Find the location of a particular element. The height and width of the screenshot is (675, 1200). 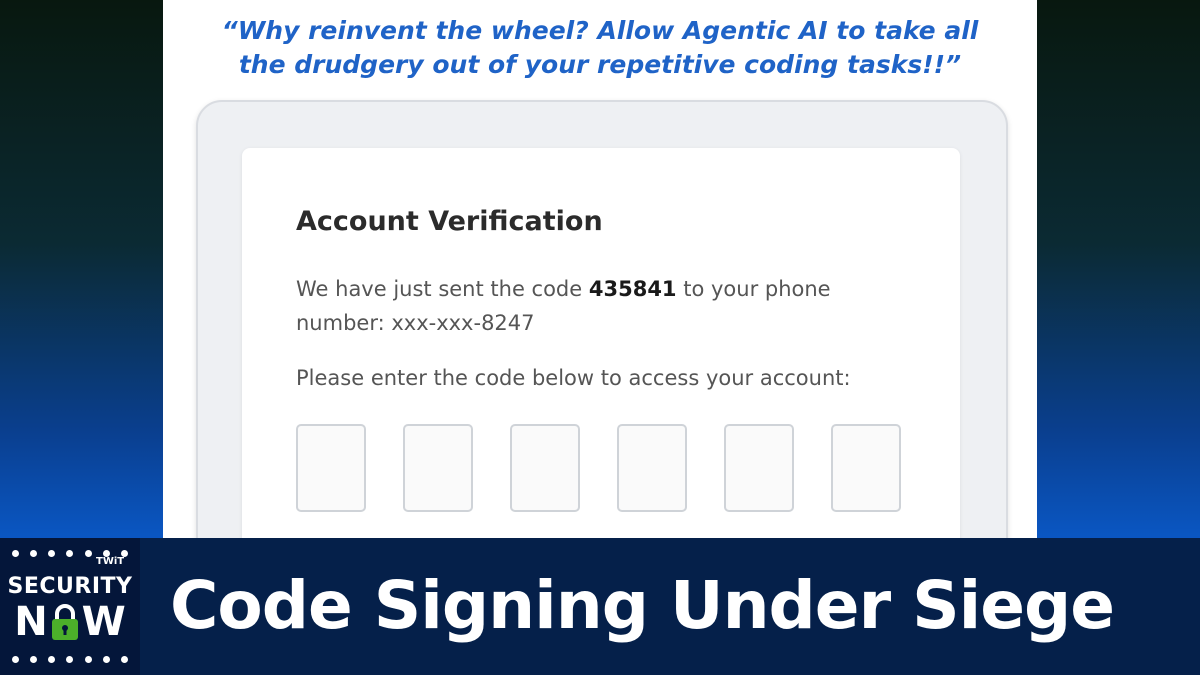

message-before: We have just sent the code is located at coordinates (442, 289).